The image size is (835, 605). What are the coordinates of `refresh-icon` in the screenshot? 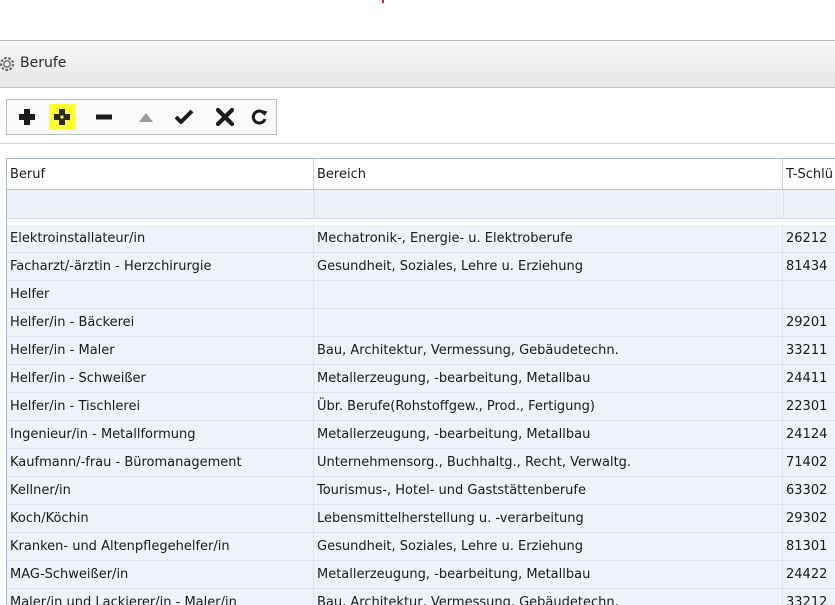 It's located at (259, 117).